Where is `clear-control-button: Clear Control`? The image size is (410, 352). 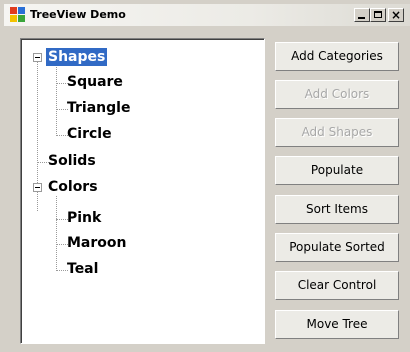 clear-control-button: Clear Control is located at coordinates (337, 285).